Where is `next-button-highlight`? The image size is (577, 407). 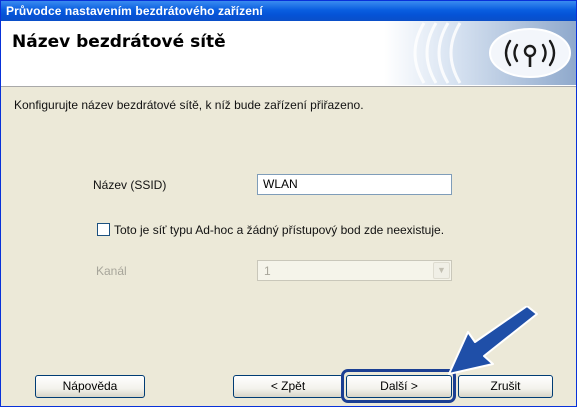
next-button-highlight is located at coordinates (398, 386).